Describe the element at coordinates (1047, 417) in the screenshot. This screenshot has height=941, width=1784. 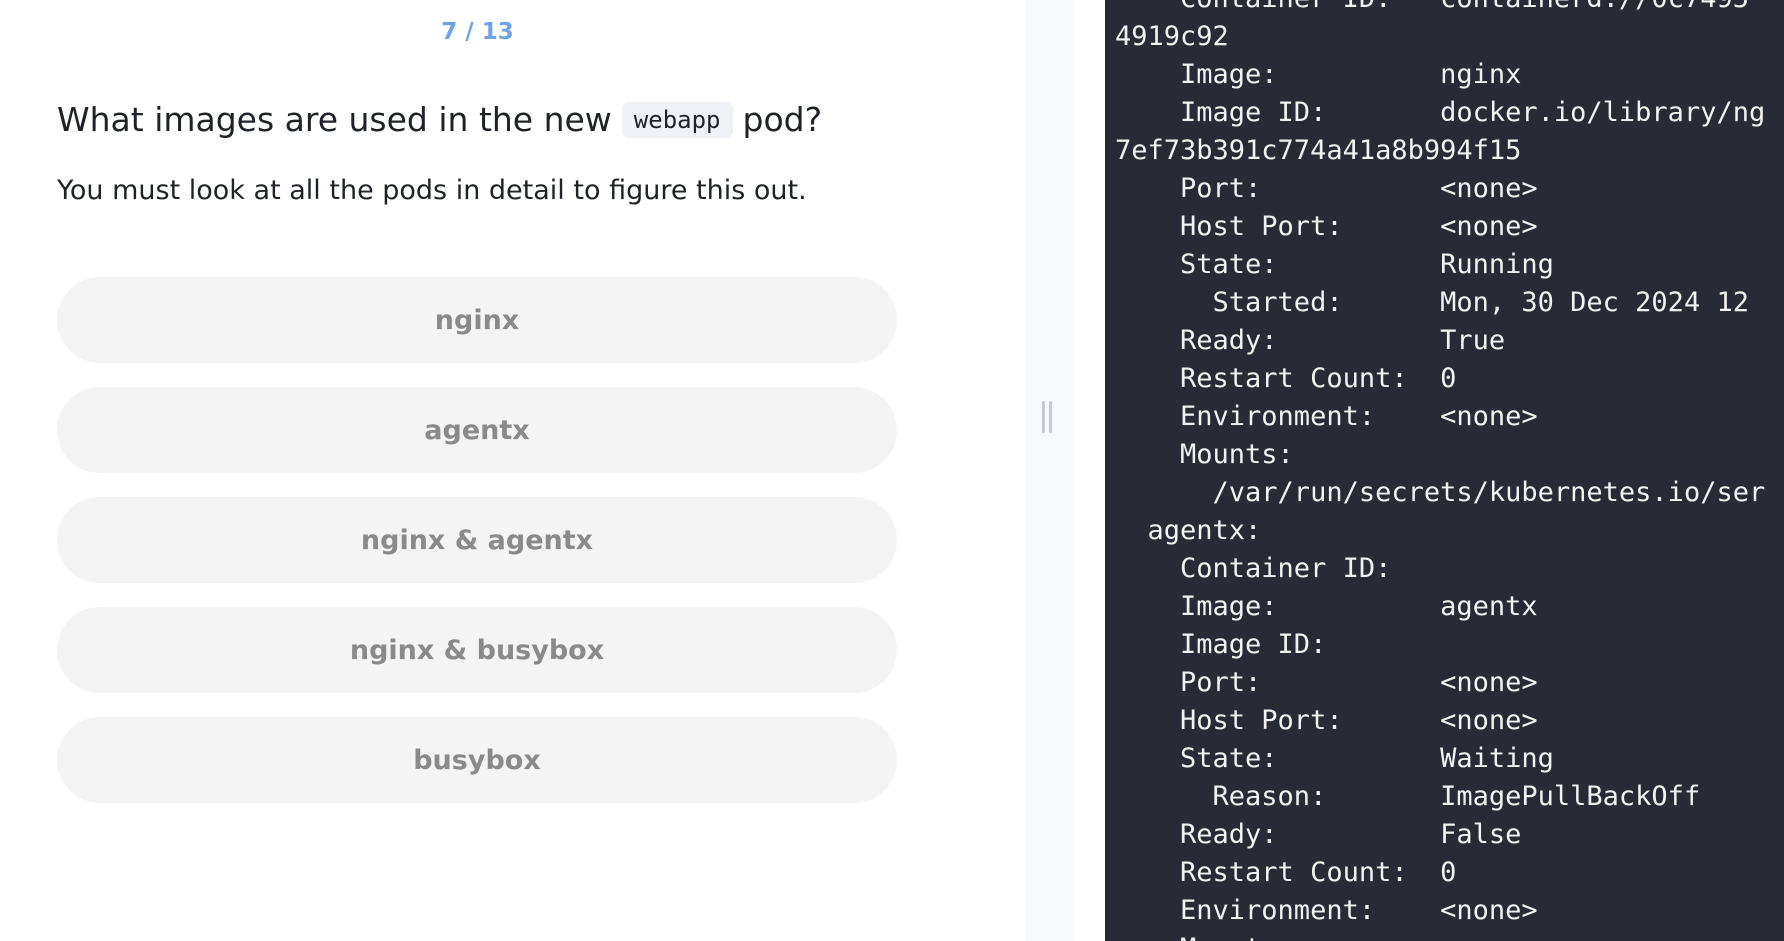
I see `drag-handle-icon` at that location.